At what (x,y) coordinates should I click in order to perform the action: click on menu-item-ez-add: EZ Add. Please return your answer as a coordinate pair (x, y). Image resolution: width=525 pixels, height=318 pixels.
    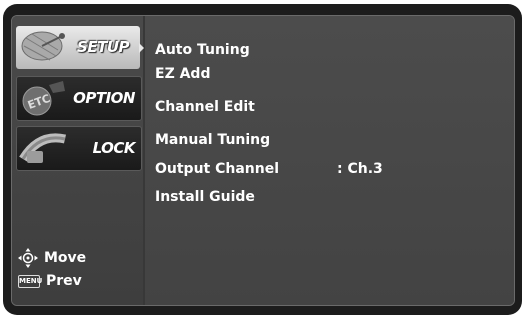
    Looking at the image, I should click on (182, 74).